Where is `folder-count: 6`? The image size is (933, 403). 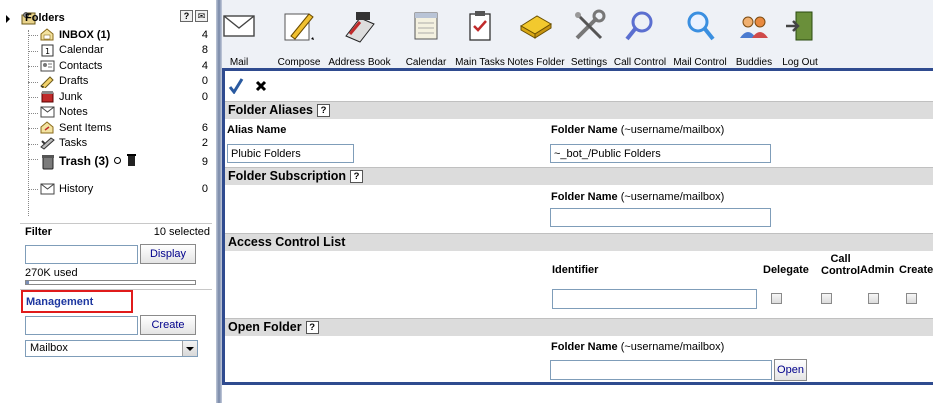 folder-count: 6 is located at coordinates (204, 127).